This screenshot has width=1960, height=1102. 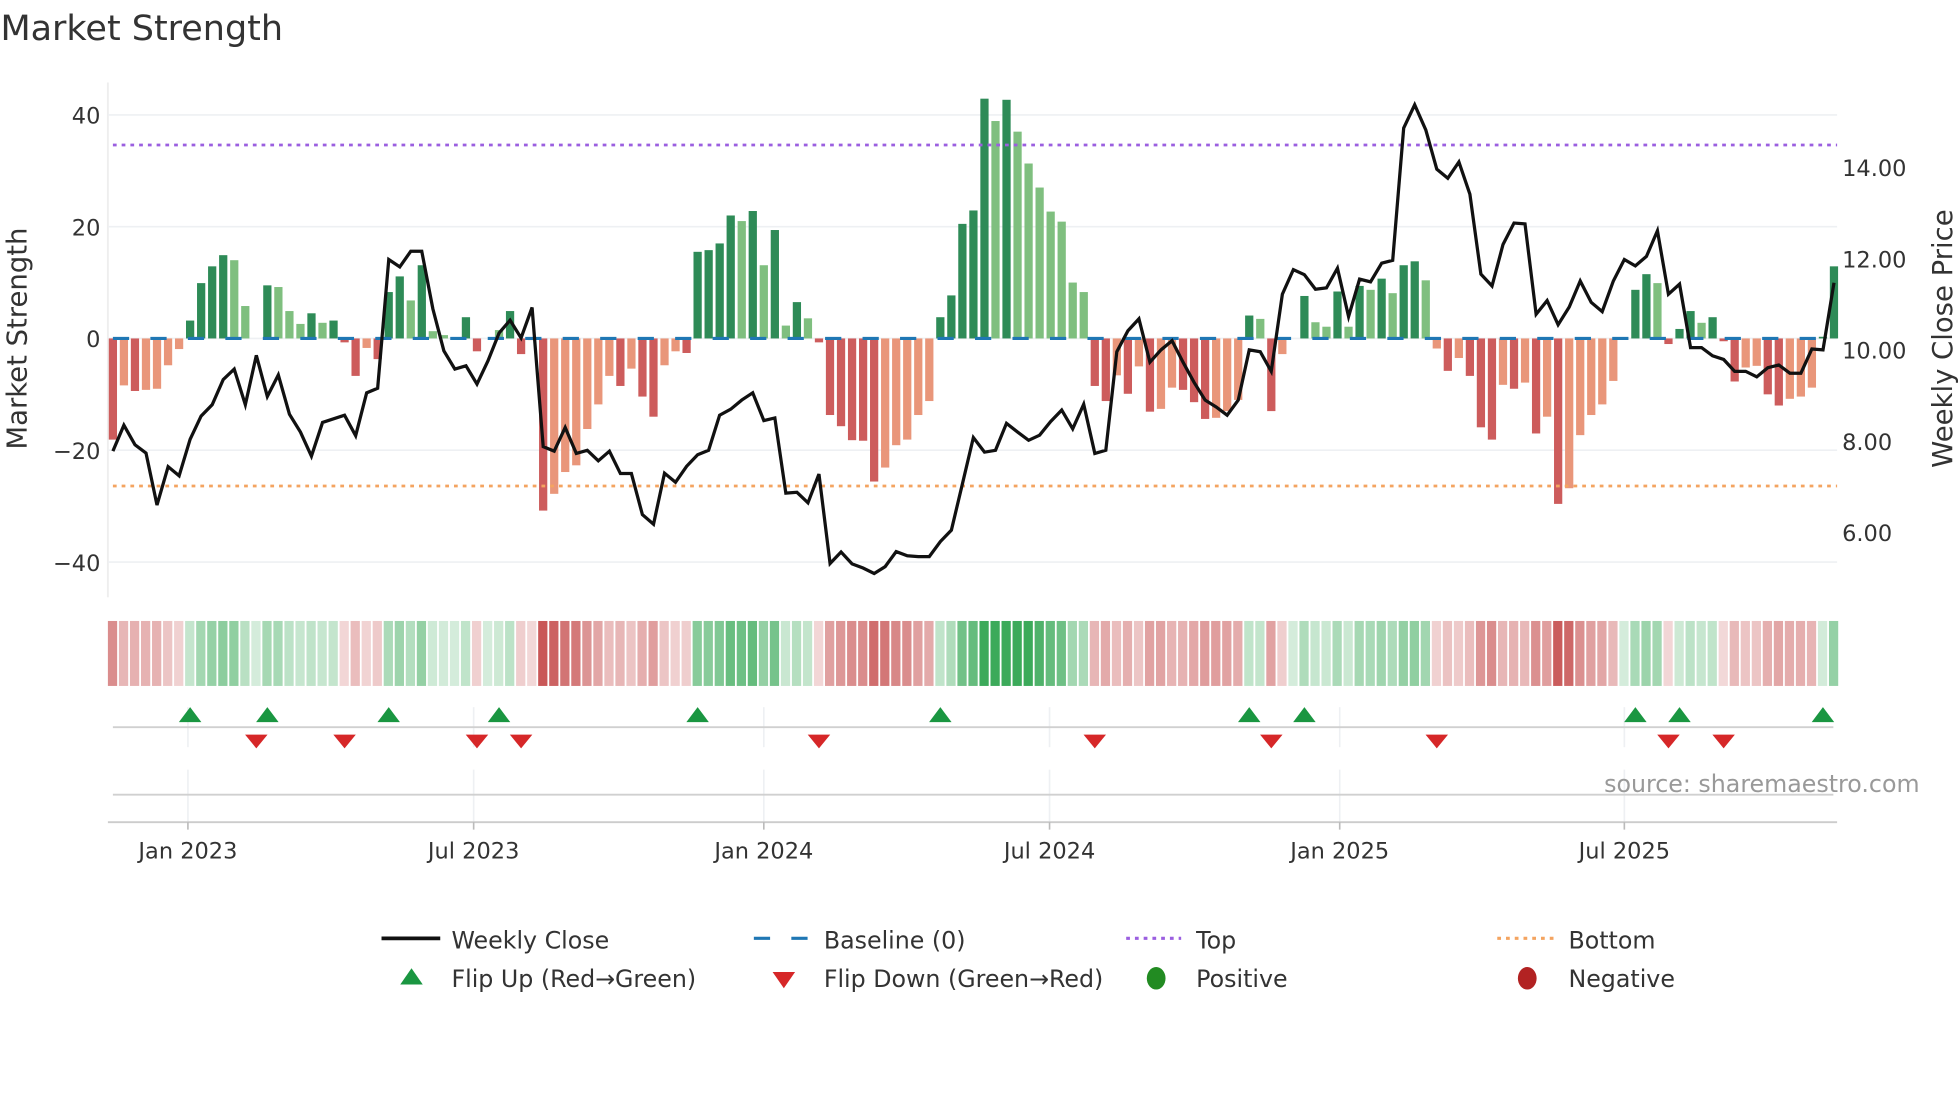 What do you see at coordinates (1621, 979) in the screenshot?
I see `legend-negative: Negative` at bounding box center [1621, 979].